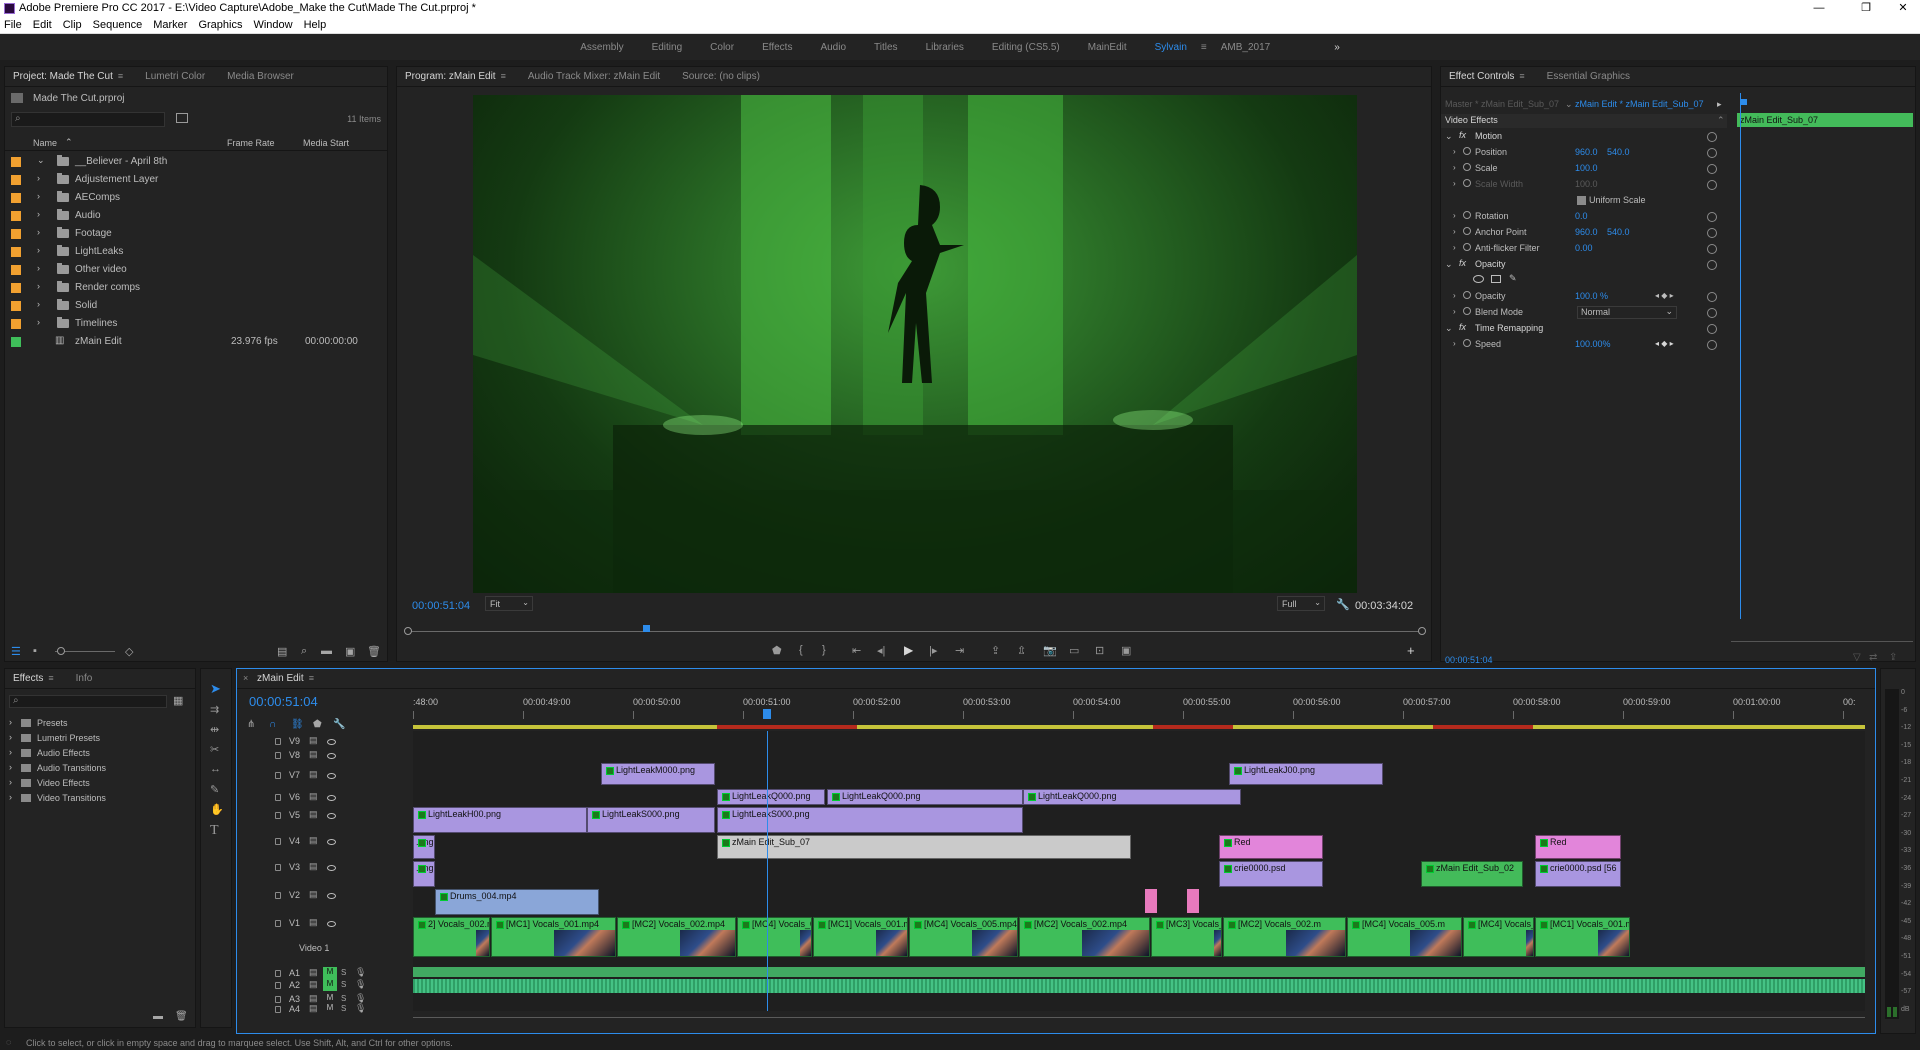  What do you see at coordinates (1866, 8) in the screenshot?
I see `maximize-button: ❐` at bounding box center [1866, 8].